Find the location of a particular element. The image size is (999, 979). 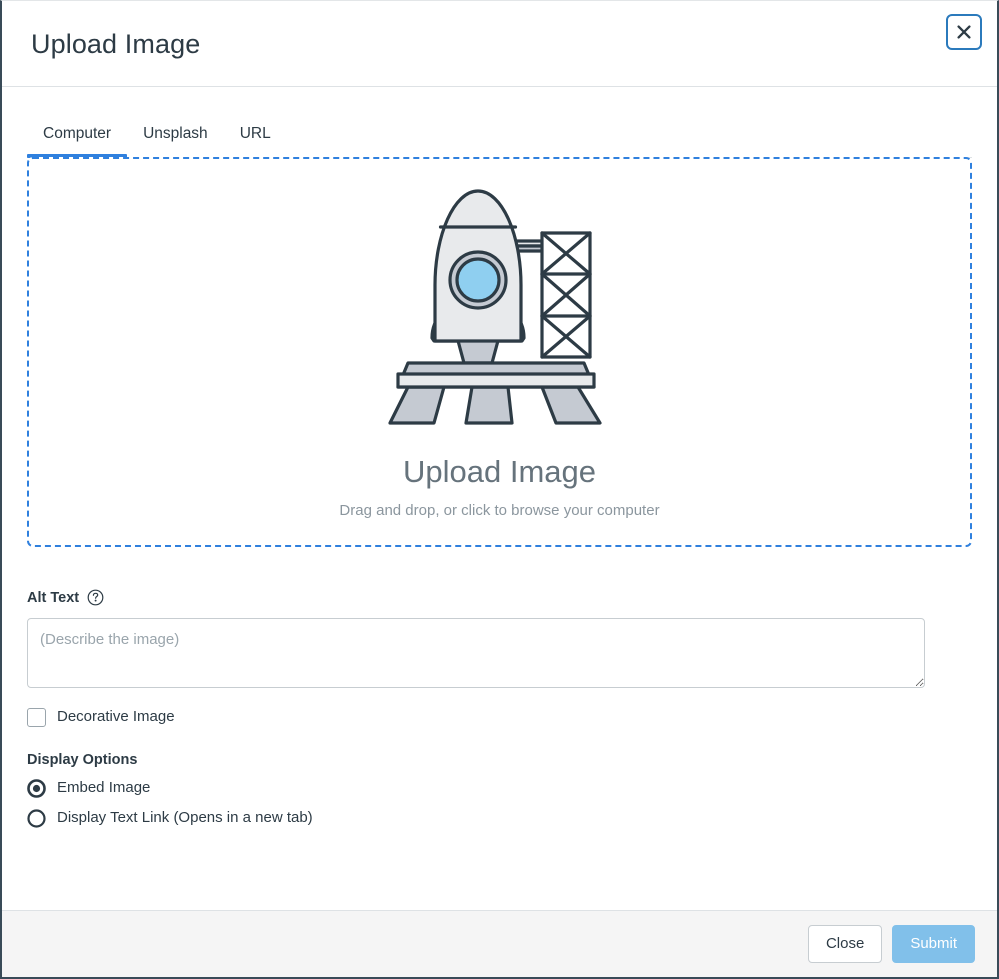

radio-embed-image-label: Embed Image is located at coordinates (104, 787).